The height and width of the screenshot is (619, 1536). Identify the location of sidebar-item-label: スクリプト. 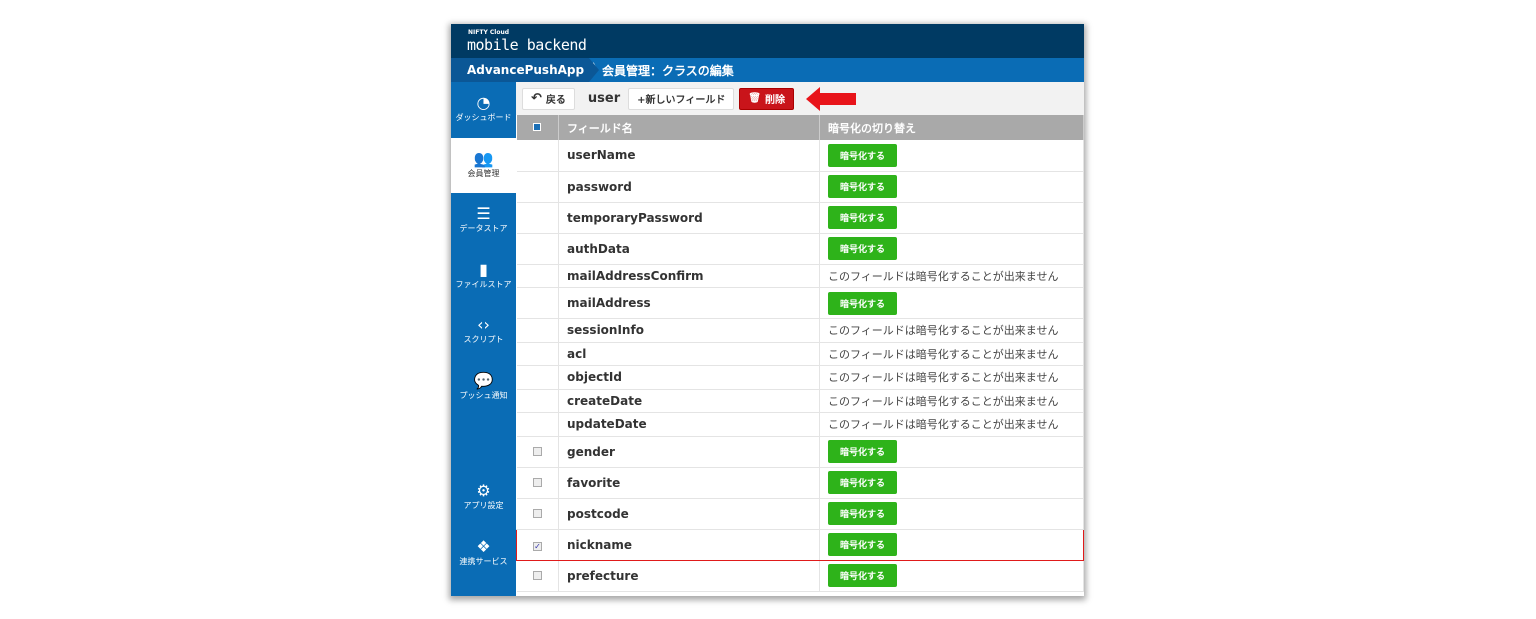
(483, 339).